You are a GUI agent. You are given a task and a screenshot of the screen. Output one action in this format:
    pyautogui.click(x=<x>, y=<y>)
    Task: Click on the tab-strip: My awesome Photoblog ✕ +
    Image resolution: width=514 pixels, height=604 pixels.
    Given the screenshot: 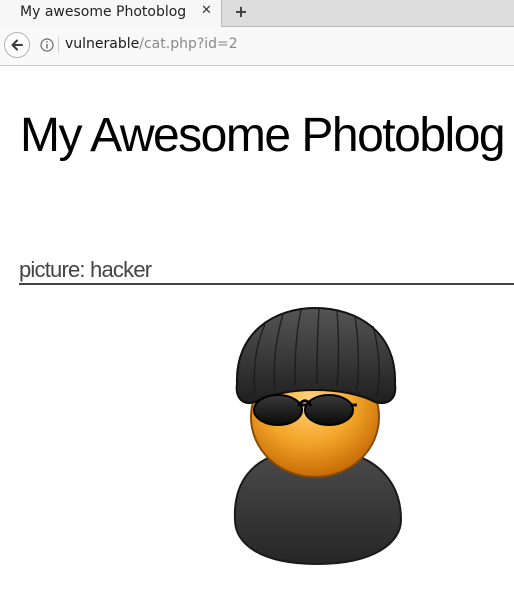 What is the action you would take?
    pyautogui.click(x=257, y=13)
    